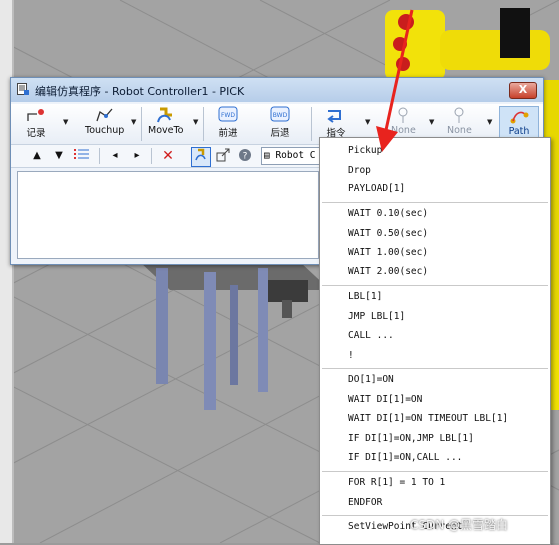 This screenshot has width=559, height=545. What do you see at coordinates (365, 296) in the screenshot?
I see `menu-item-lbl: LBL[1]` at bounding box center [365, 296].